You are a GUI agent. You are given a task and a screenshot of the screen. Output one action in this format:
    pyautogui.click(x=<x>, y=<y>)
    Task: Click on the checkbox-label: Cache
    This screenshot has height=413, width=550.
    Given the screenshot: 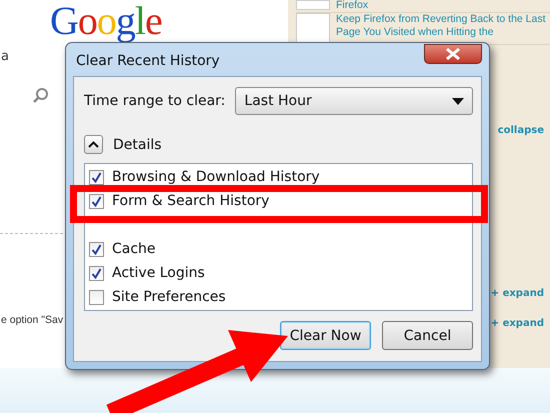 What is the action you would take?
    pyautogui.click(x=134, y=249)
    